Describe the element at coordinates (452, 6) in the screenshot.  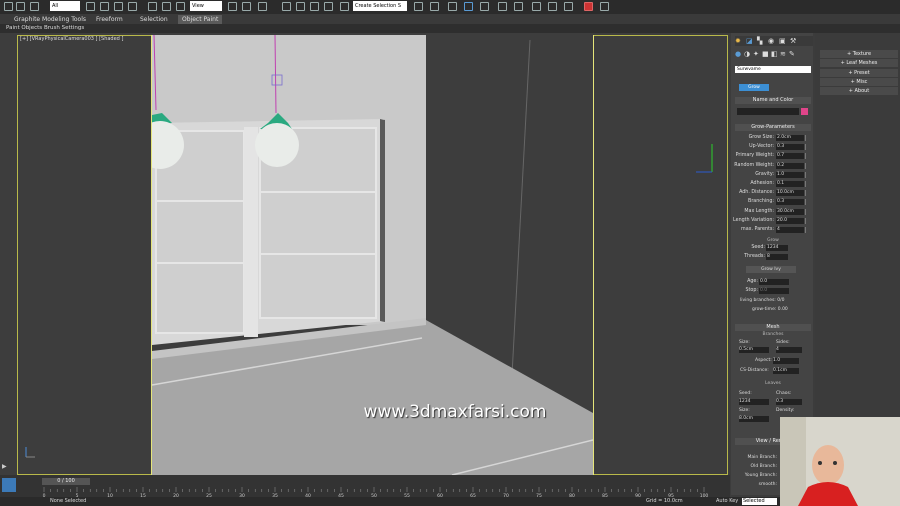
I see `layer-manager-icon` at that location.